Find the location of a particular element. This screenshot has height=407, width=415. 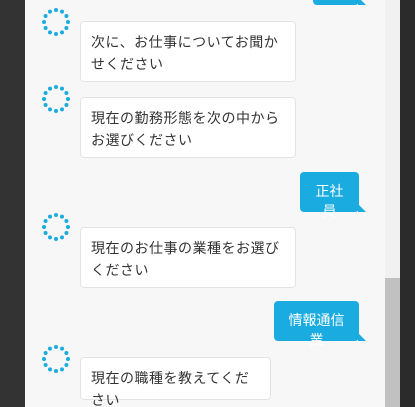

user-message-text: 正社員 is located at coordinates (329, 202).